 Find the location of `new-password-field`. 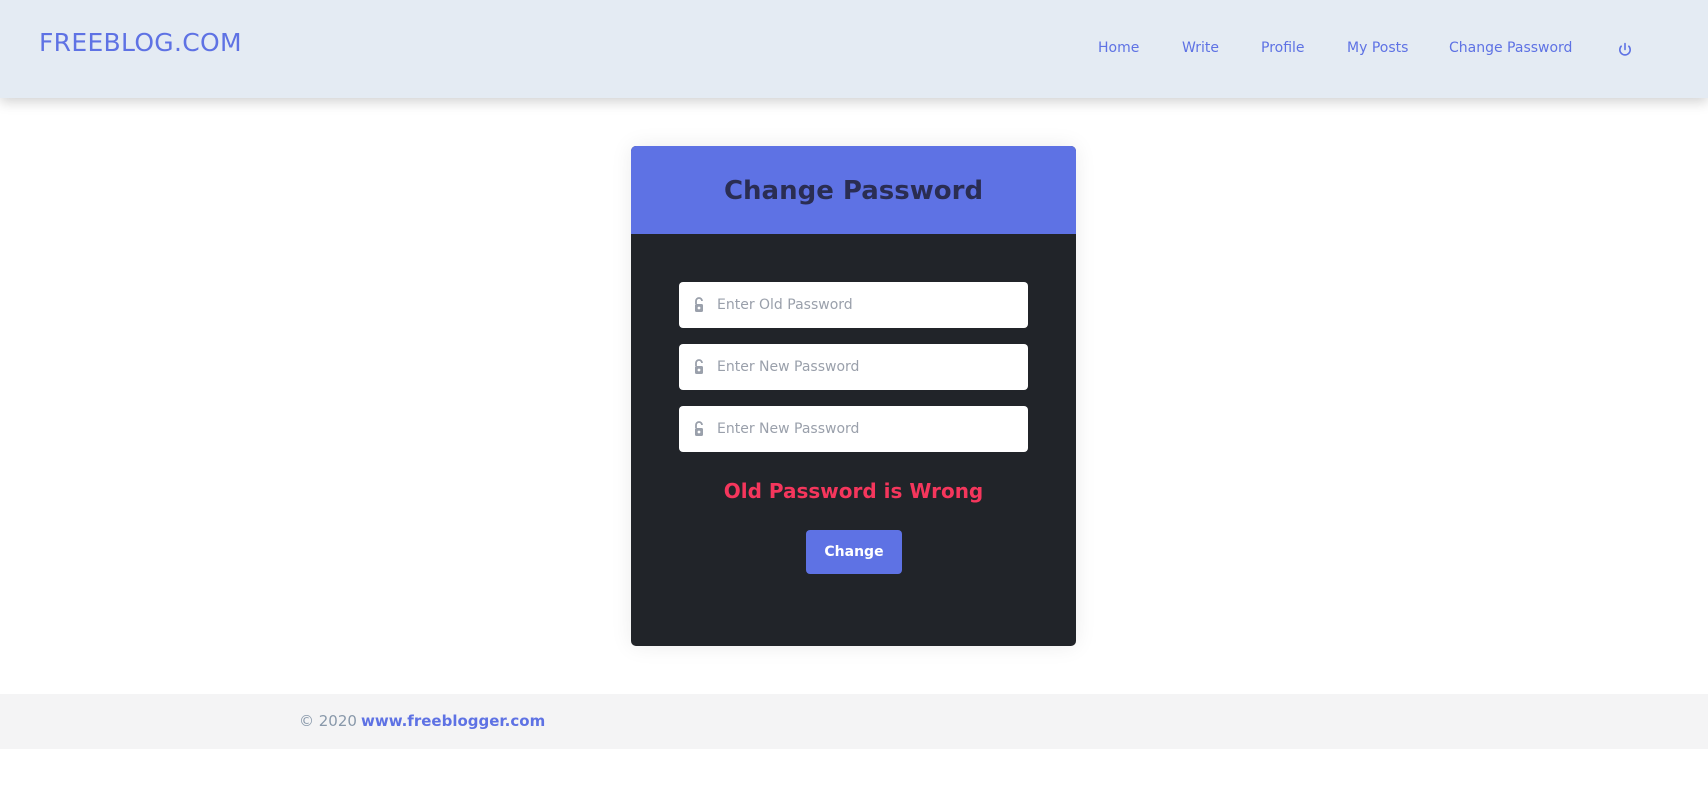

new-password-field is located at coordinates (853, 367).